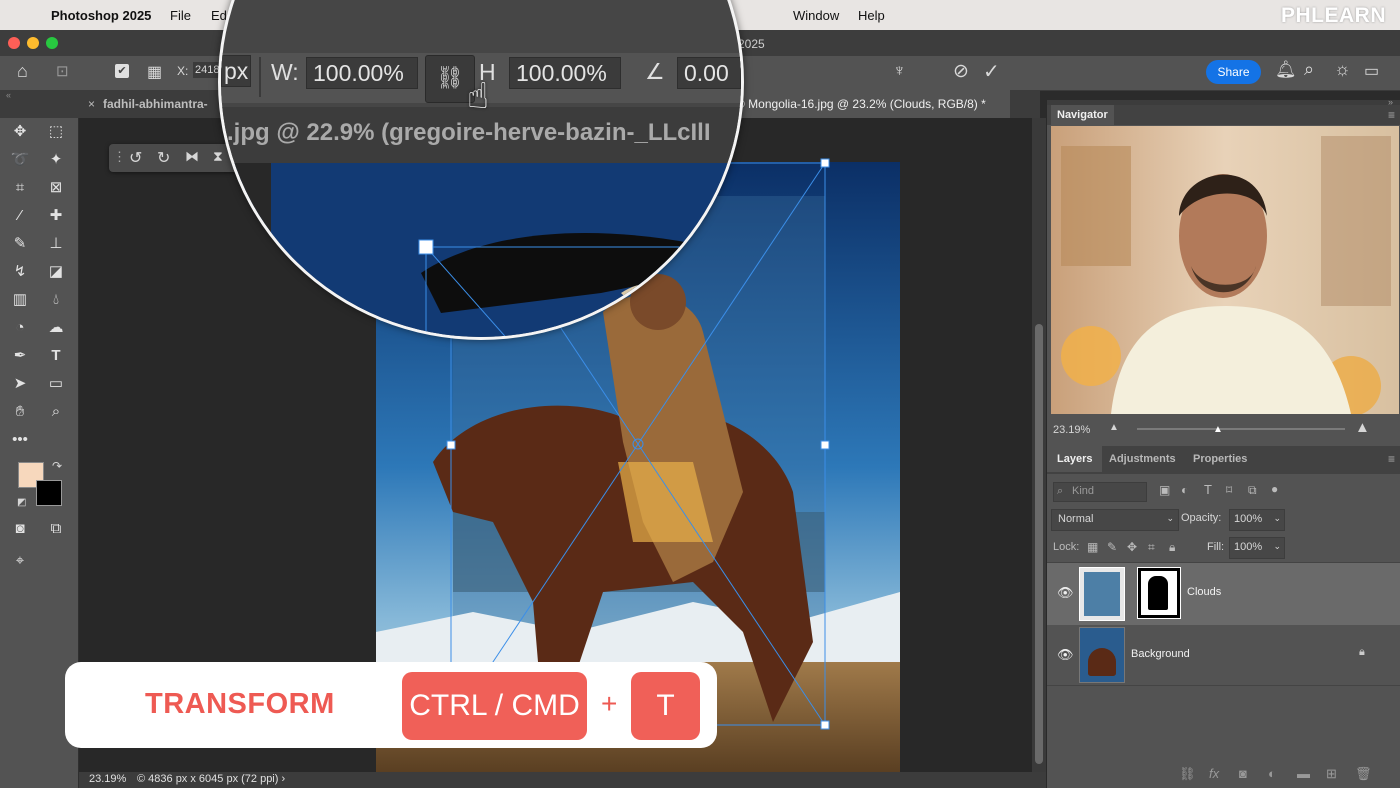 The width and height of the screenshot is (1400, 788). Describe the element at coordinates (236, 71) in the screenshot. I see `zoomed-x-unit: px` at that location.